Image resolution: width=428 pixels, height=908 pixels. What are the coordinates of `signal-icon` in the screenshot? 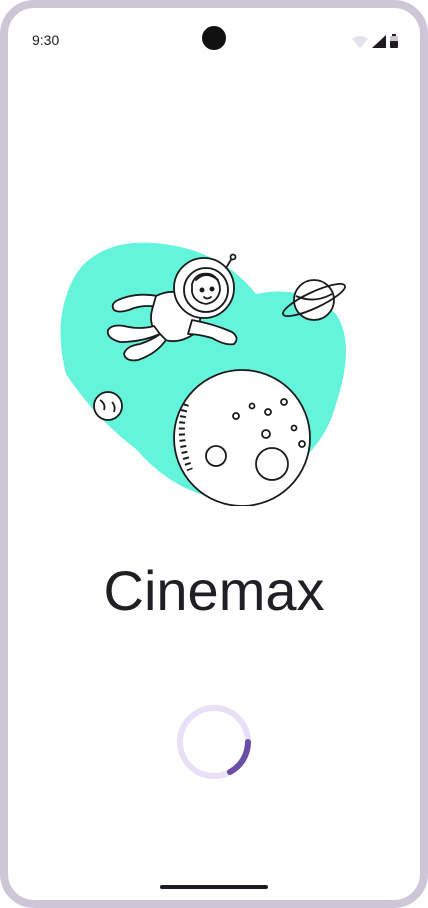 It's located at (379, 44).